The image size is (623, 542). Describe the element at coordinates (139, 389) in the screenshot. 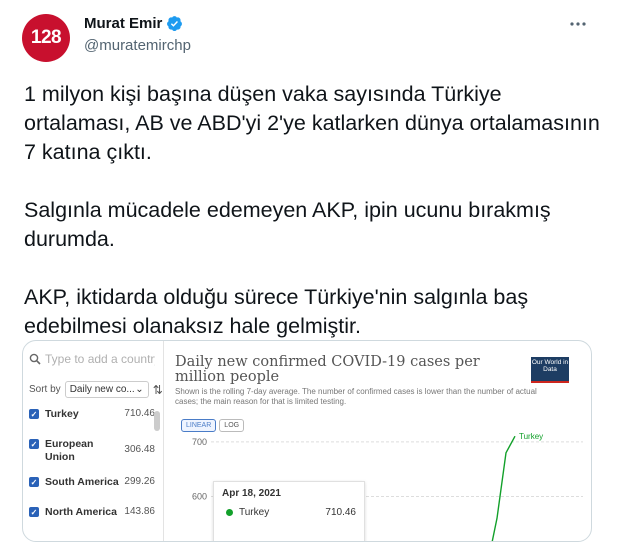

I see `chevron-down-icon: ⌄` at that location.